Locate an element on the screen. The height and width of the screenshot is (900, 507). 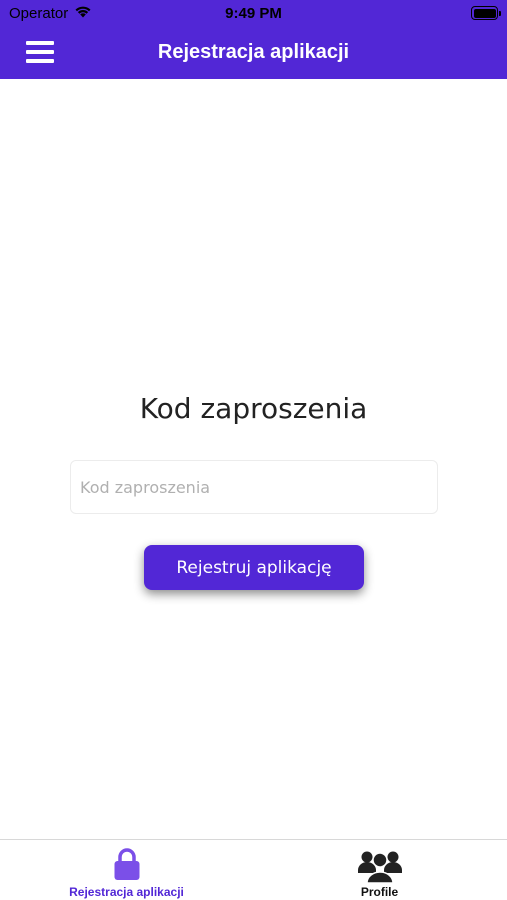
tab-app-registration: Rejestracja aplikacji is located at coordinates (126, 870).